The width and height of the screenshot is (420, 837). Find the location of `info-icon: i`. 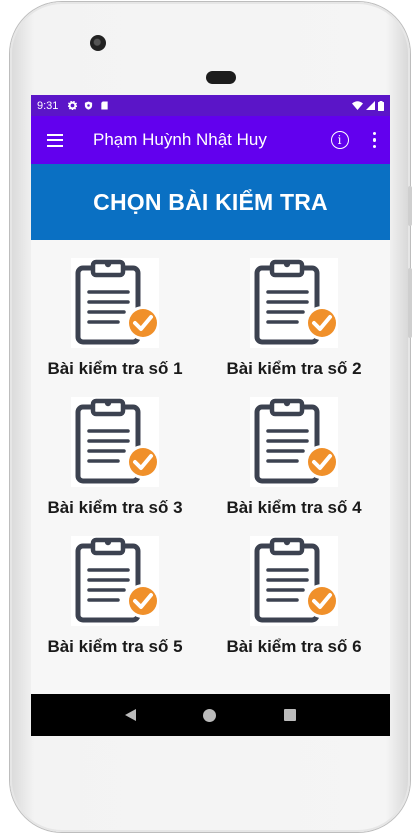

info-icon: i is located at coordinates (339, 140).